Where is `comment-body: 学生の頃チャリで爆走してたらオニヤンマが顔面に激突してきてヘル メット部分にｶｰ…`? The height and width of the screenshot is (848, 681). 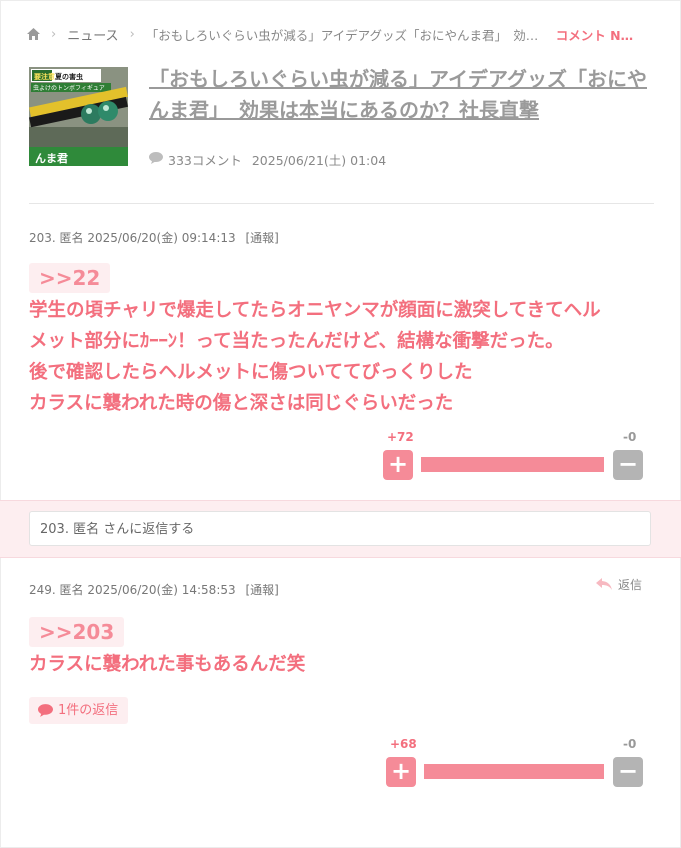
comment-body: 学生の頃チャリで爆走してたらオニヤンマが顔面に激突してきてヘル メット部分にｶｰ… is located at coordinates (344, 357).